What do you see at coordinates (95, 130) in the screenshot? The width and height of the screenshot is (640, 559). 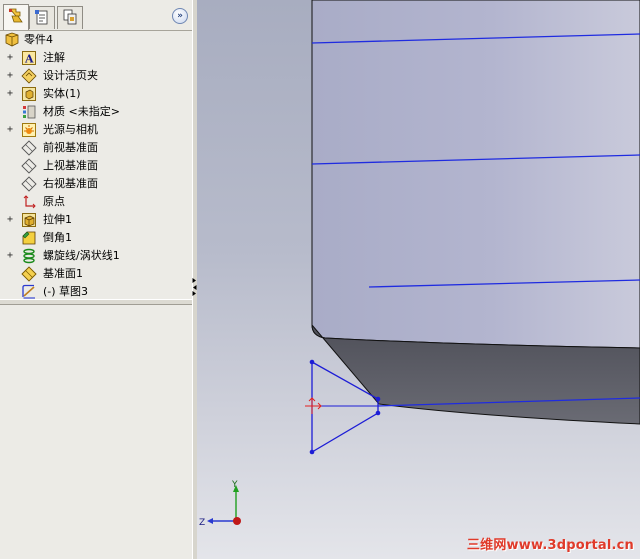 I see `tree-item-lights-cameras: + 光源与相机` at bounding box center [95, 130].